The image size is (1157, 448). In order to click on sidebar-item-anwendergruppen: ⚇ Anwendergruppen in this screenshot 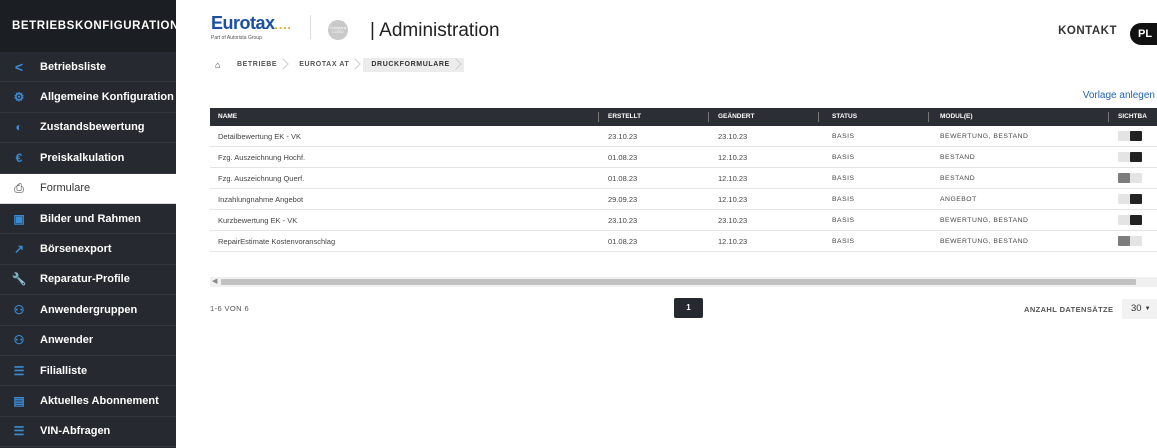, I will do `click(88, 310)`.